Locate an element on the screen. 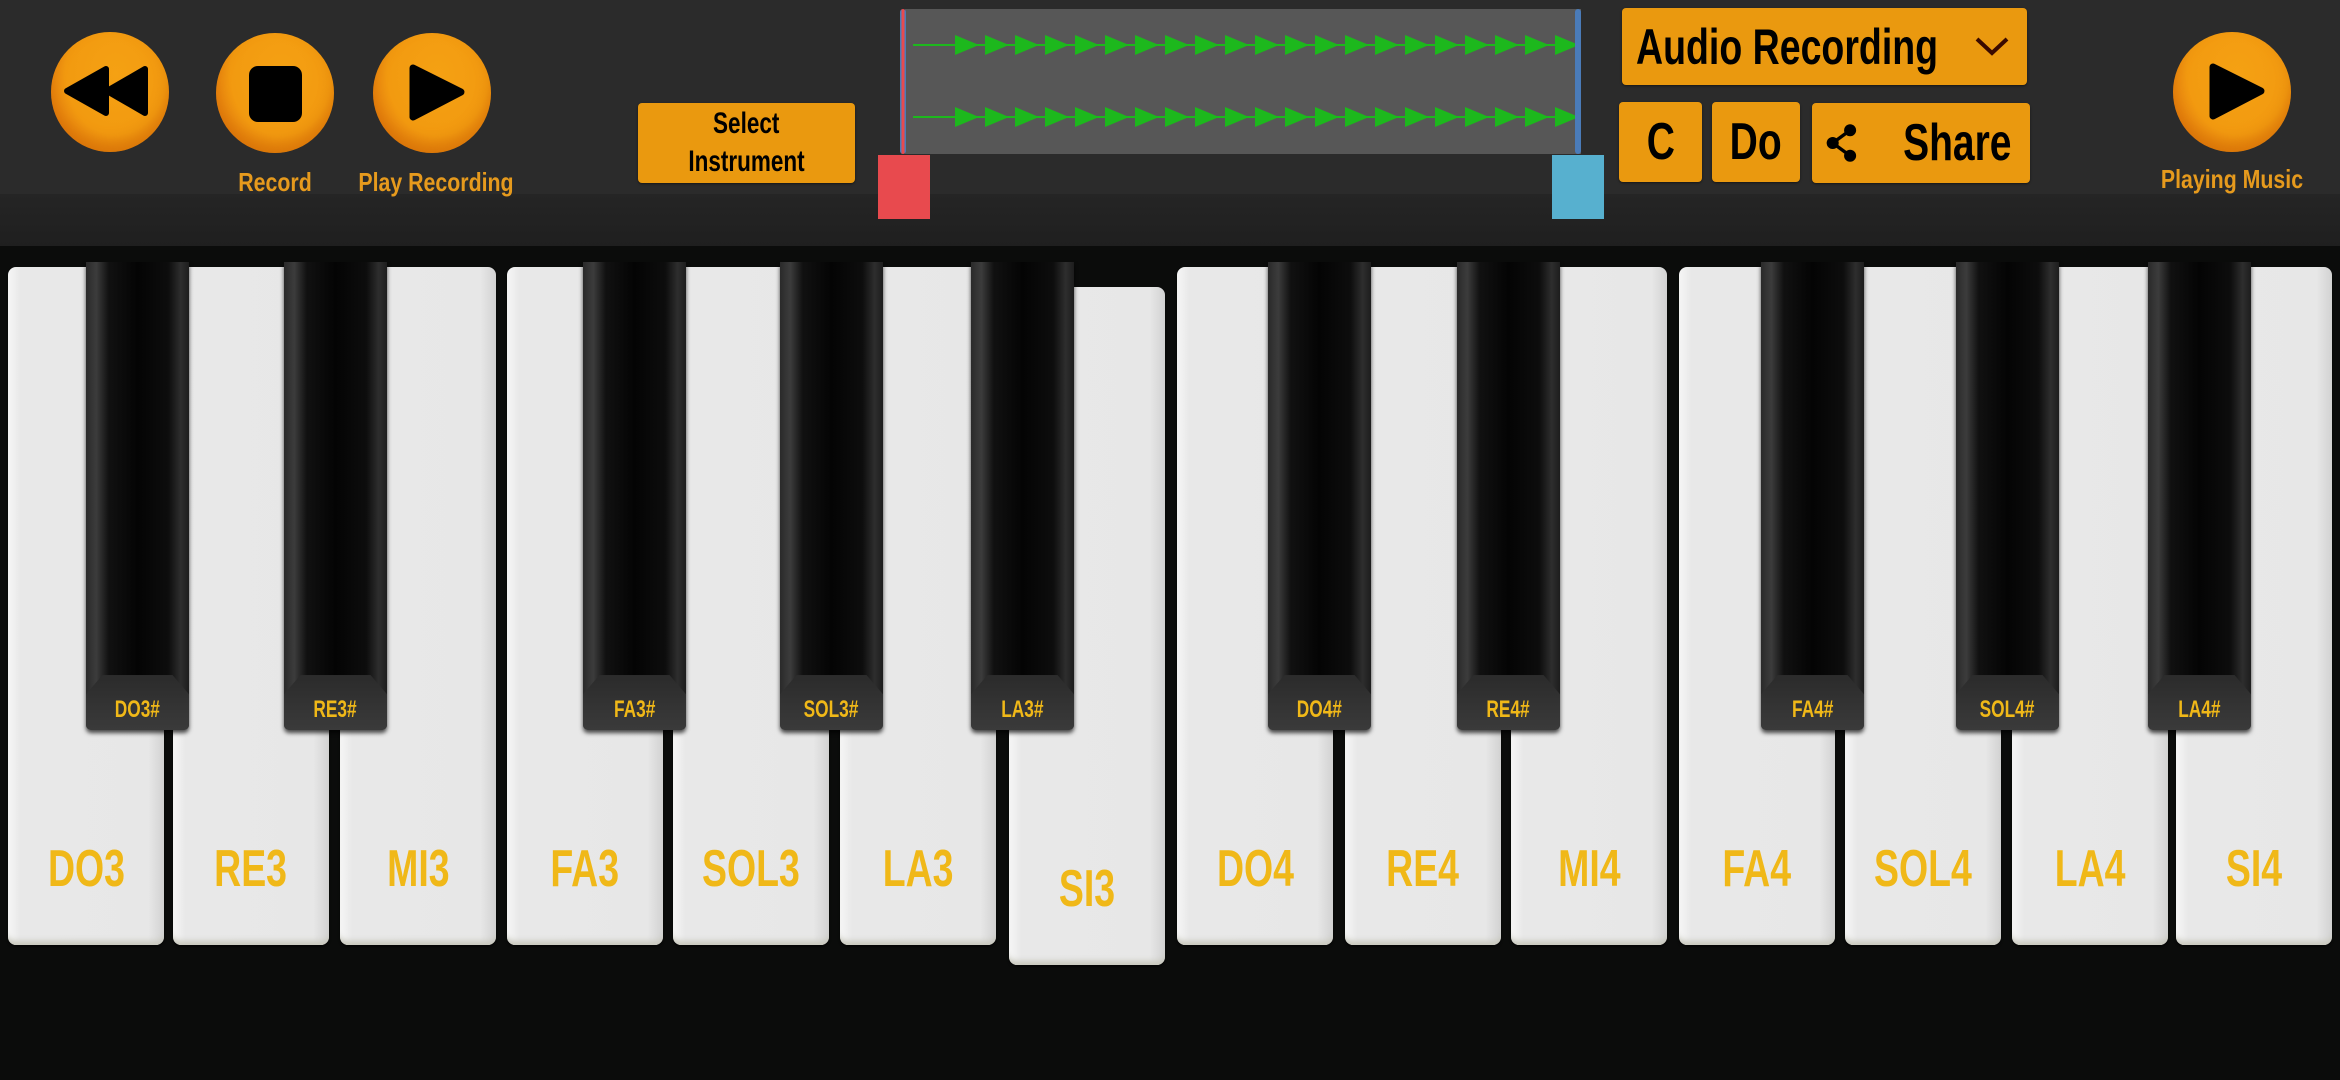 This screenshot has height=1080, width=2340. black-key-label: LA3# is located at coordinates (1022, 709).